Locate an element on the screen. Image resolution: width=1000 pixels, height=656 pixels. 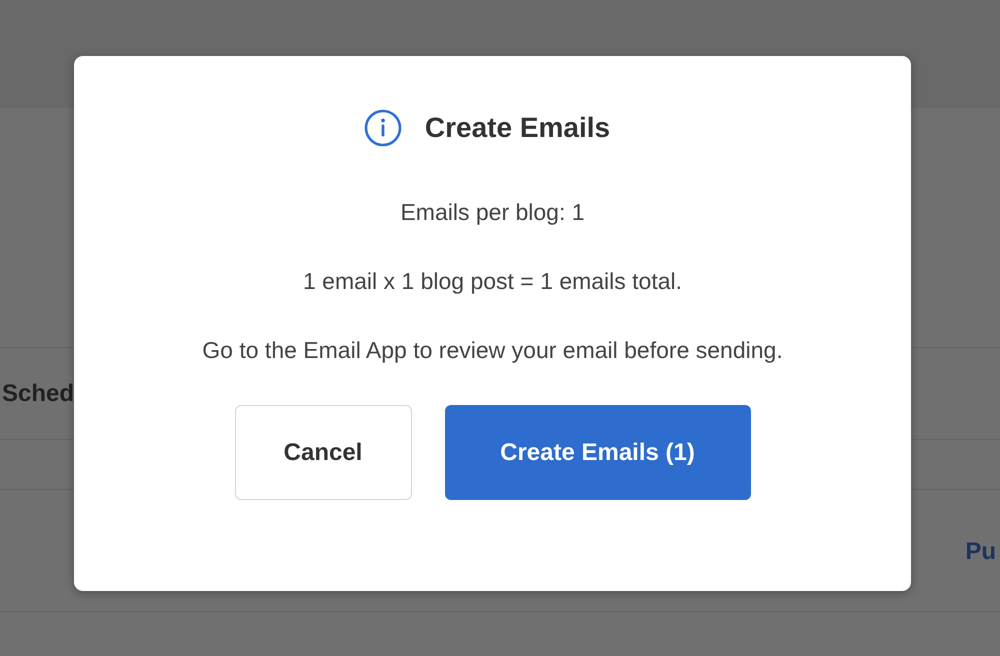
dialog-message: 1 email x 1 blog post = 1 emails total. is located at coordinates (492, 281).